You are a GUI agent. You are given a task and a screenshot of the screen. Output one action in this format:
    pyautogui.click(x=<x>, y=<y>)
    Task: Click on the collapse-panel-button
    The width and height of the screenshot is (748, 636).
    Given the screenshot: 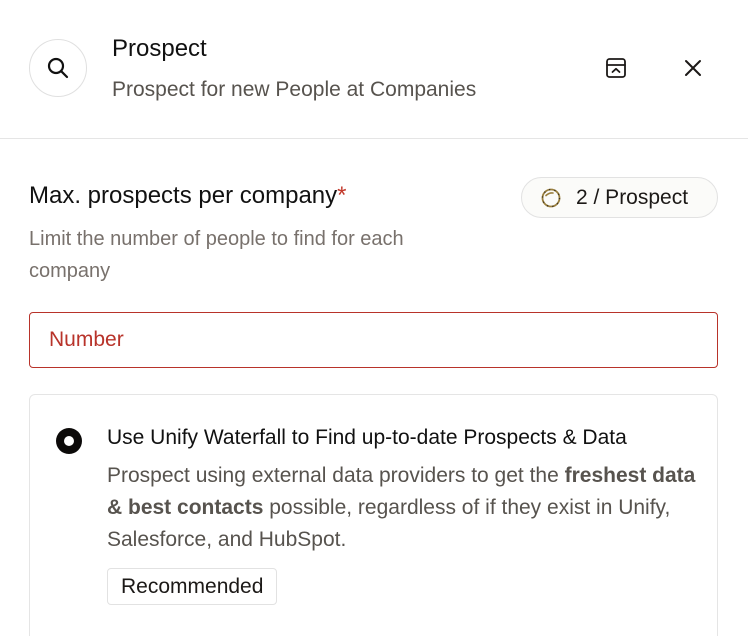 What is the action you would take?
    pyautogui.click(x=616, y=68)
    